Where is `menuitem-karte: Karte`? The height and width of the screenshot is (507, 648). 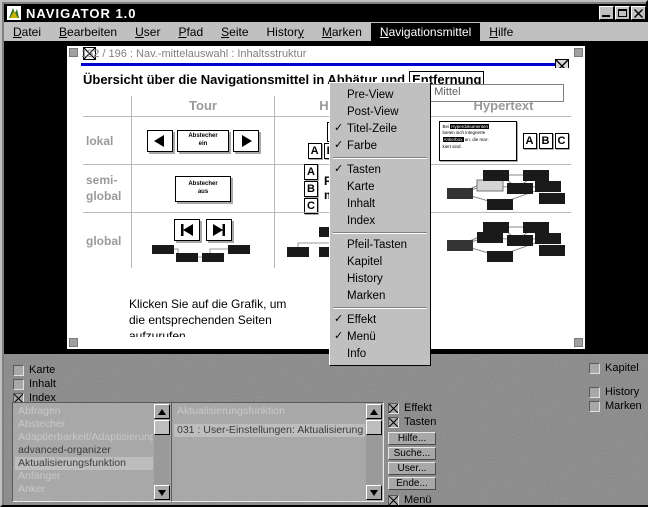 menuitem-karte: Karte is located at coordinates (380, 186).